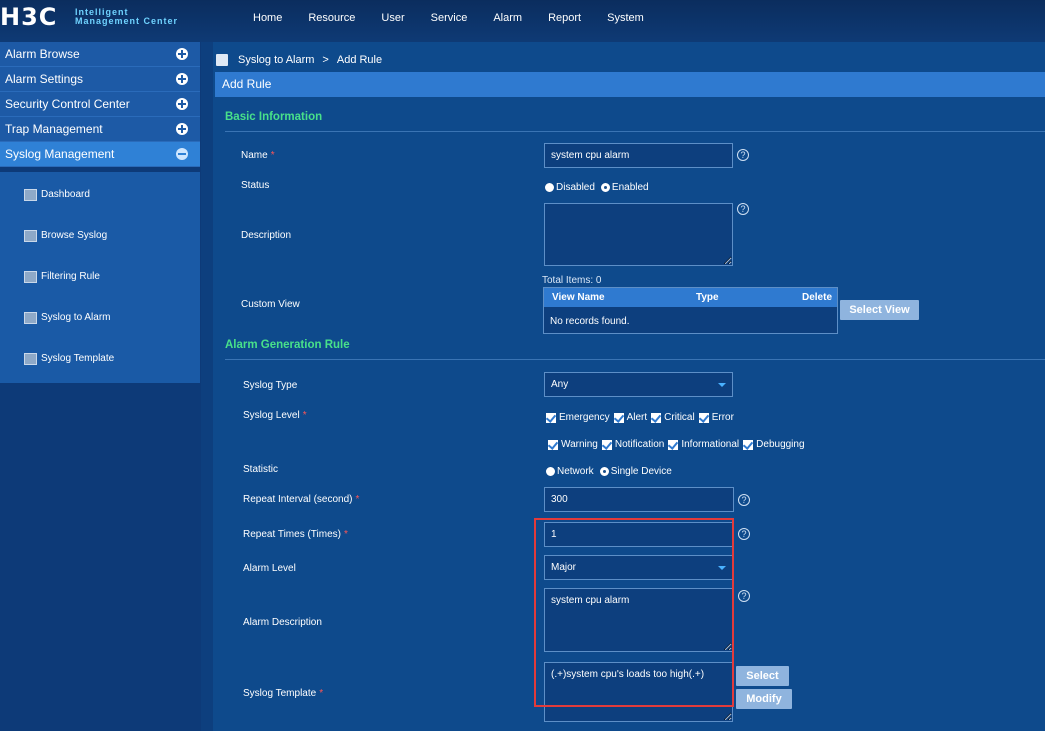  I want to click on sidebar-item-security-control-center: Security Control Center, so click(100, 104).